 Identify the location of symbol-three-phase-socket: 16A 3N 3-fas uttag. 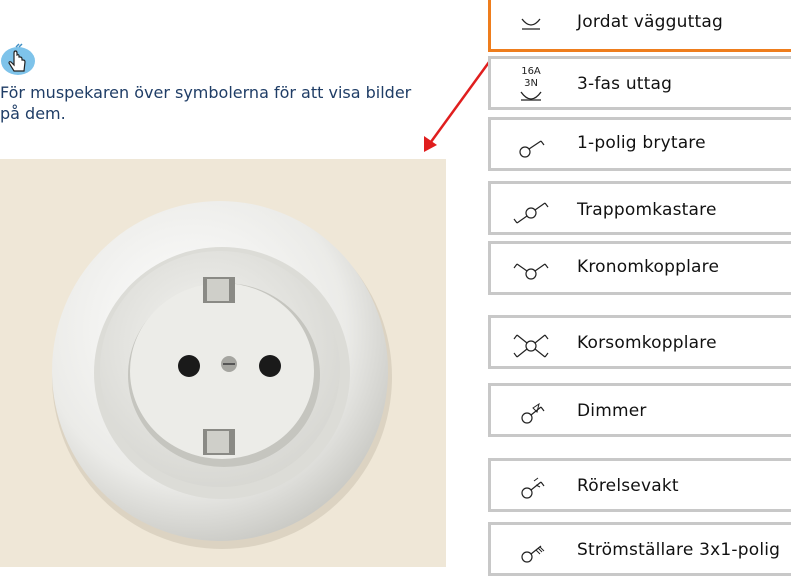
(639, 83).